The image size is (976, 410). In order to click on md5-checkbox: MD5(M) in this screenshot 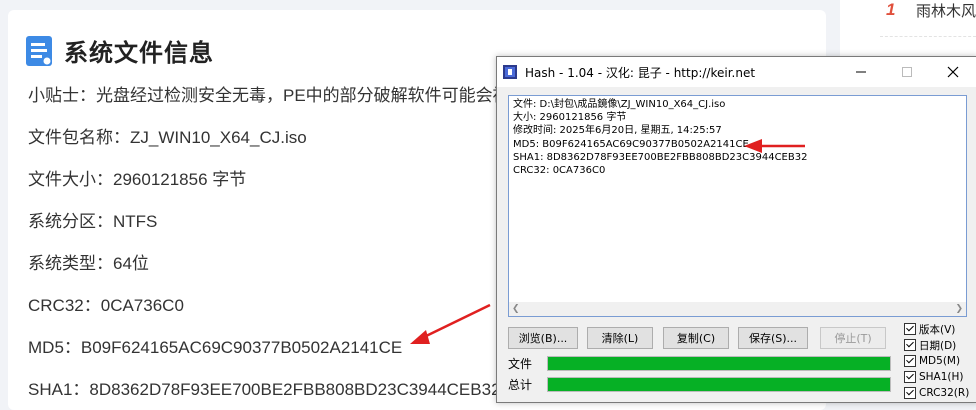, I will do `click(936, 361)`.